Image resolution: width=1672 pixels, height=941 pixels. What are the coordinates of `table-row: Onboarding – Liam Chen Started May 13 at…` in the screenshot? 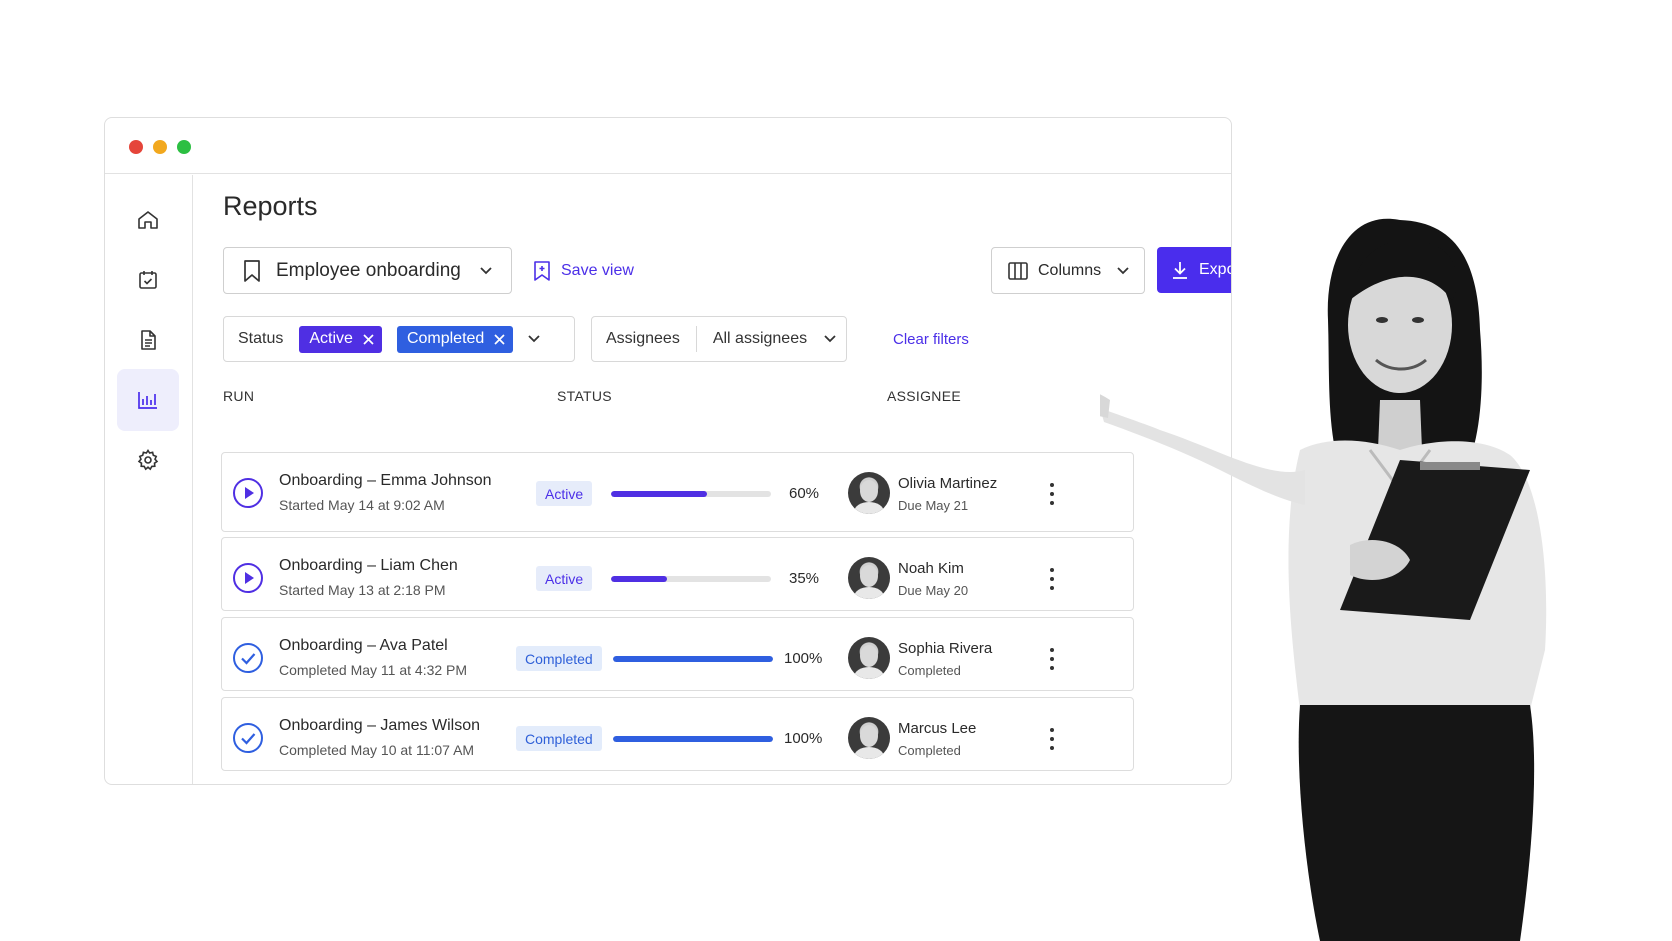 It's located at (677, 574).